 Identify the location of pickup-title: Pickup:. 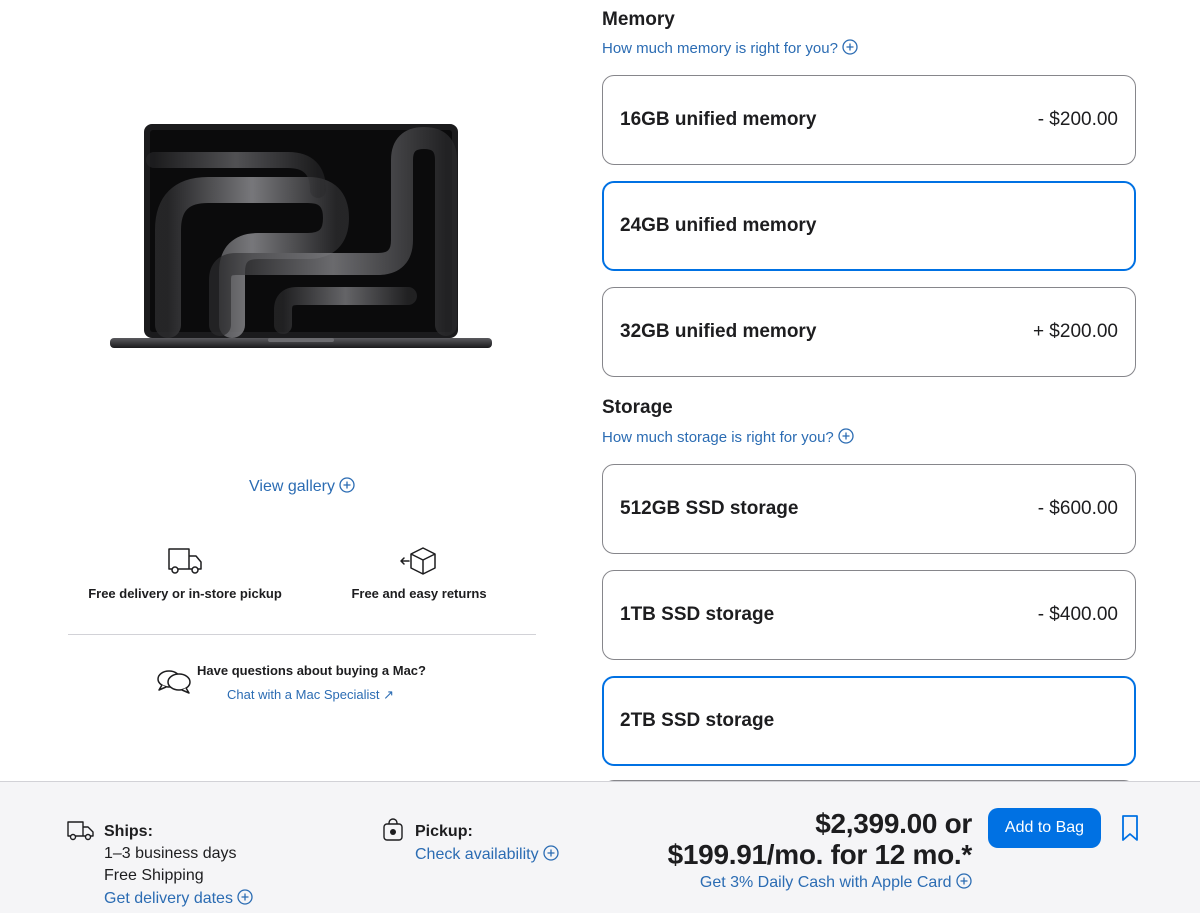
(444, 831).